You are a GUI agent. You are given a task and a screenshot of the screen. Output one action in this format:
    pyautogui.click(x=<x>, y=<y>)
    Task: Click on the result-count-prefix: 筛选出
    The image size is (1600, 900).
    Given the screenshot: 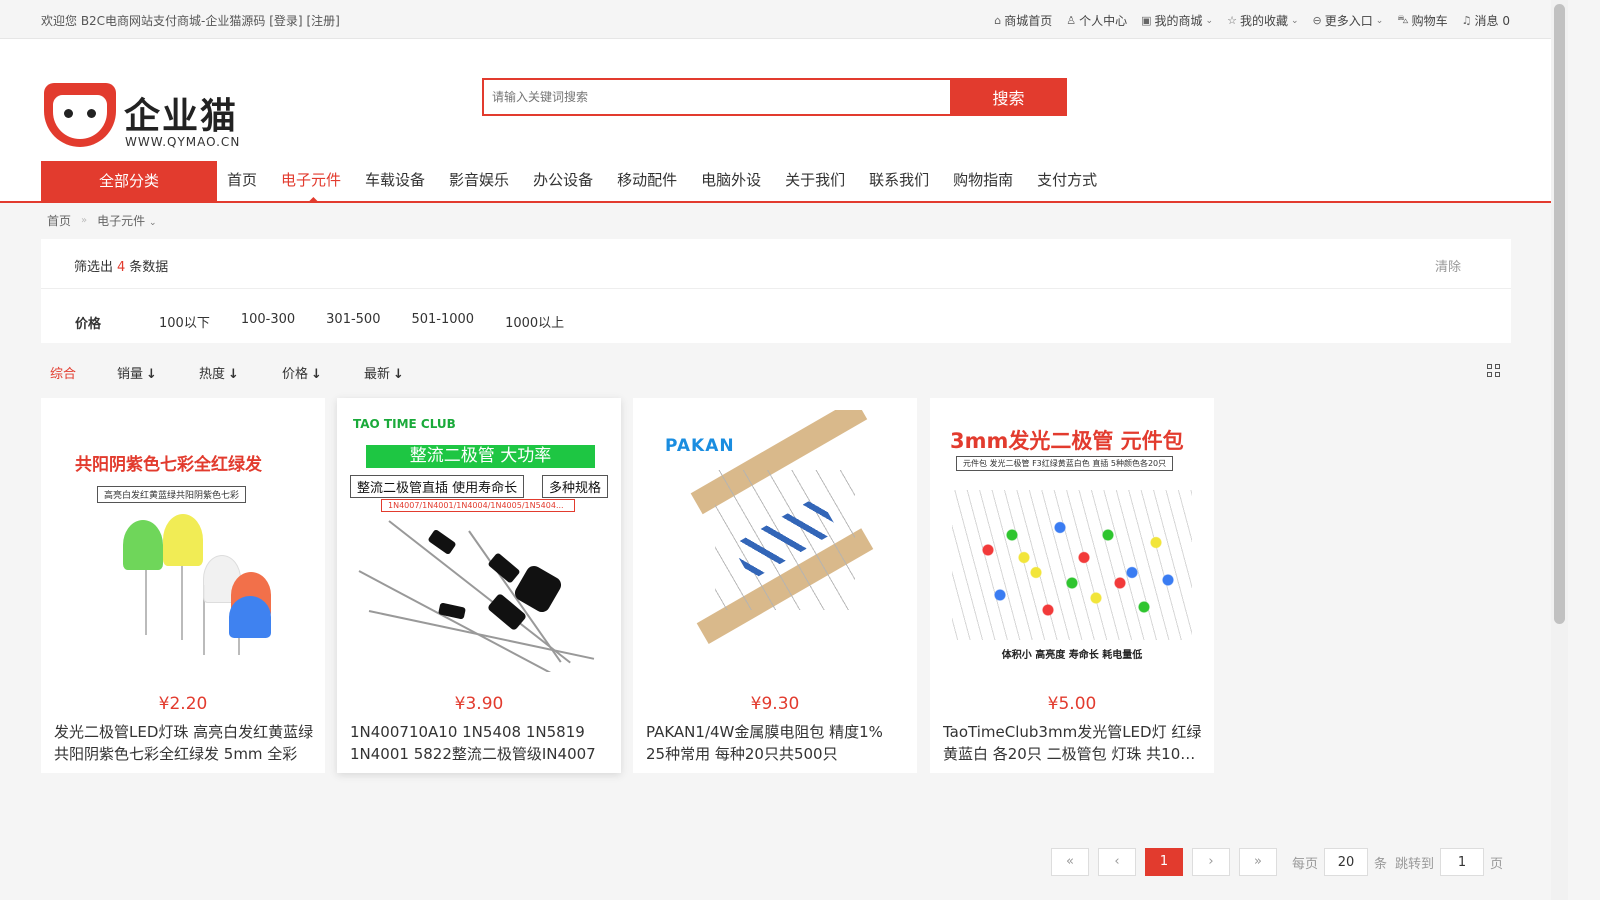 What is the action you would take?
    pyautogui.click(x=94, y=267)
    